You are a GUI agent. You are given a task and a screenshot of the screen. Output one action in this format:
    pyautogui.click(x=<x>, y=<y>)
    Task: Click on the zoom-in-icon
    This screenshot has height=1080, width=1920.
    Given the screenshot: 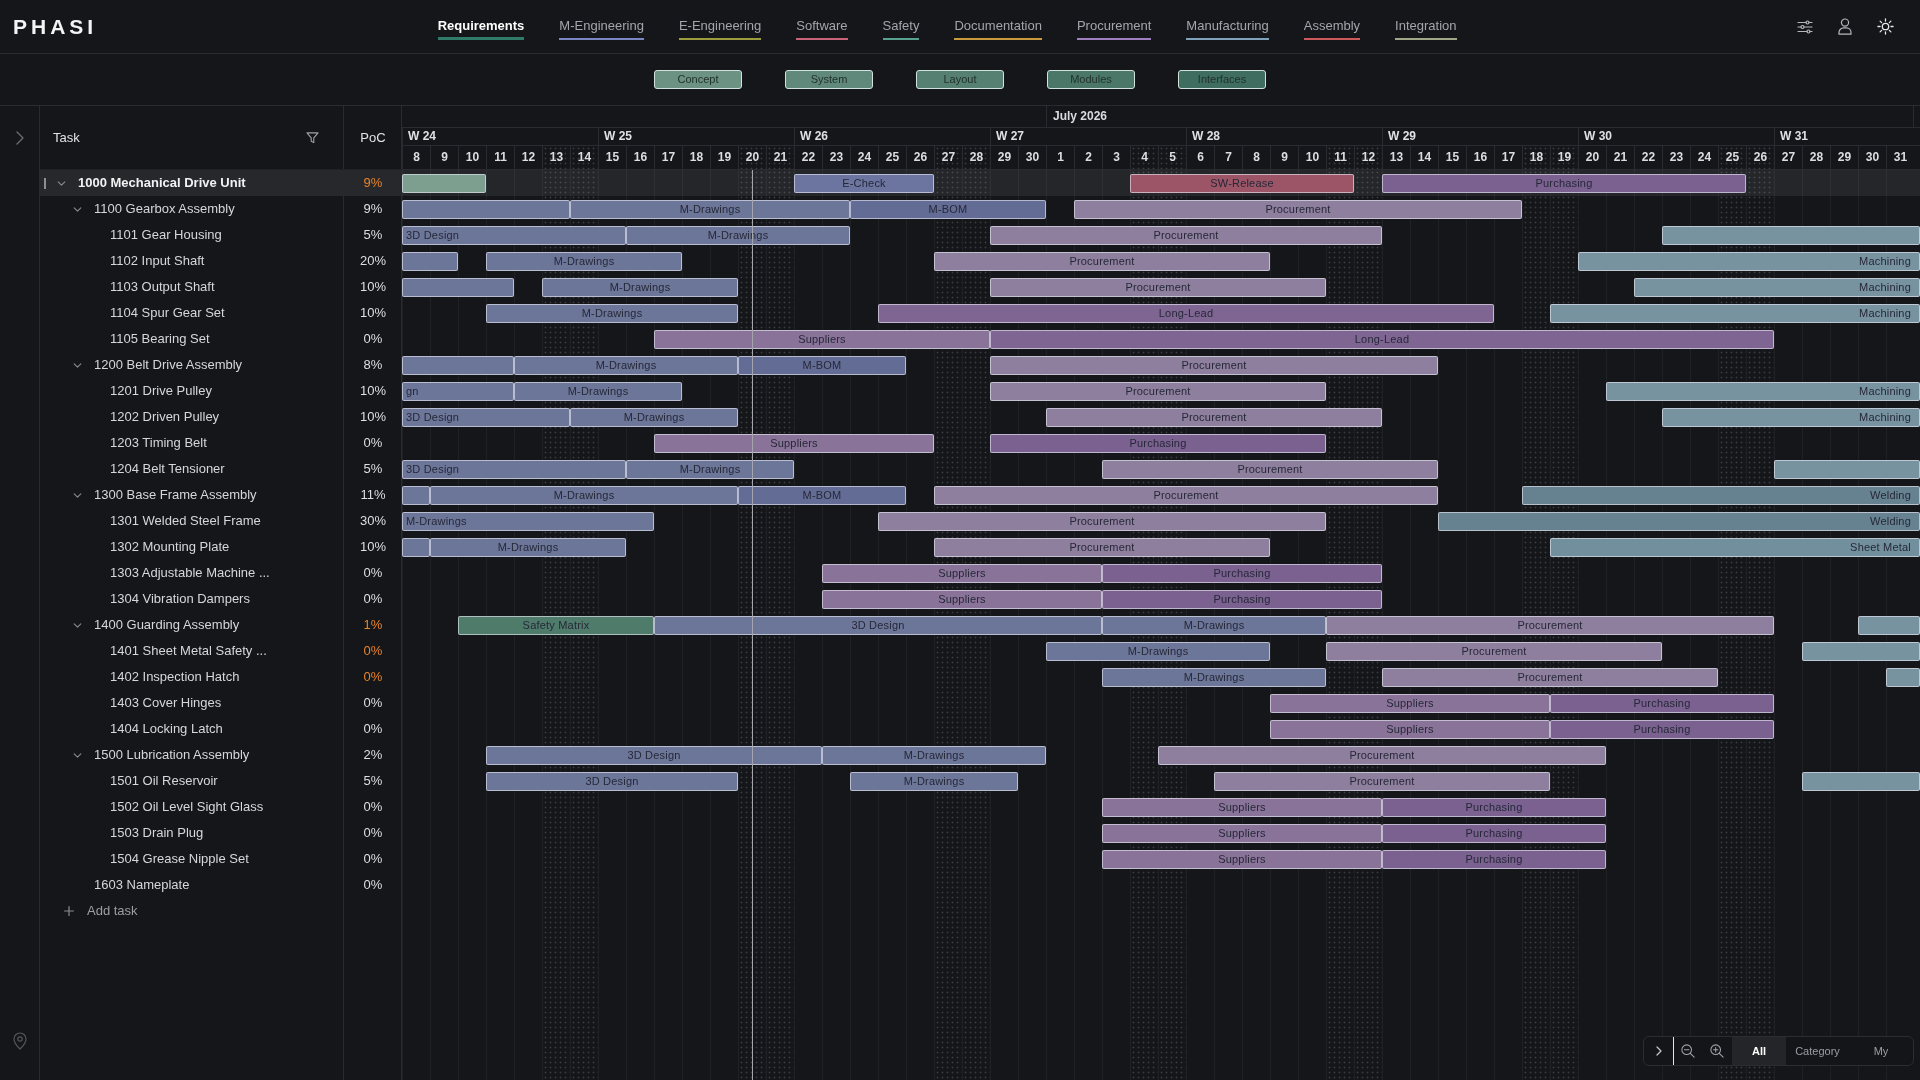 What is the action you would take?
    pyautogui.click(x=1717, y=1051)
    